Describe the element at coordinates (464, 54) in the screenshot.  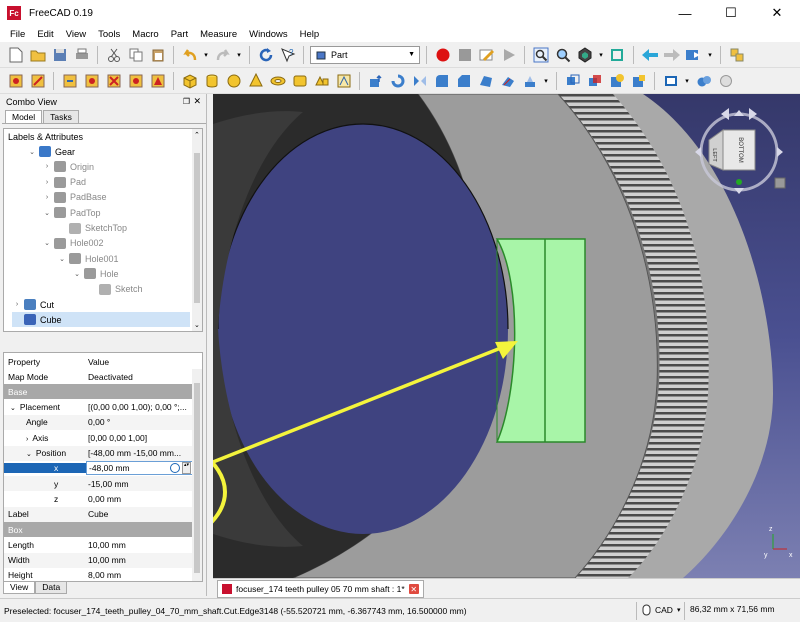
I see `stop-macro-icon` at that location.